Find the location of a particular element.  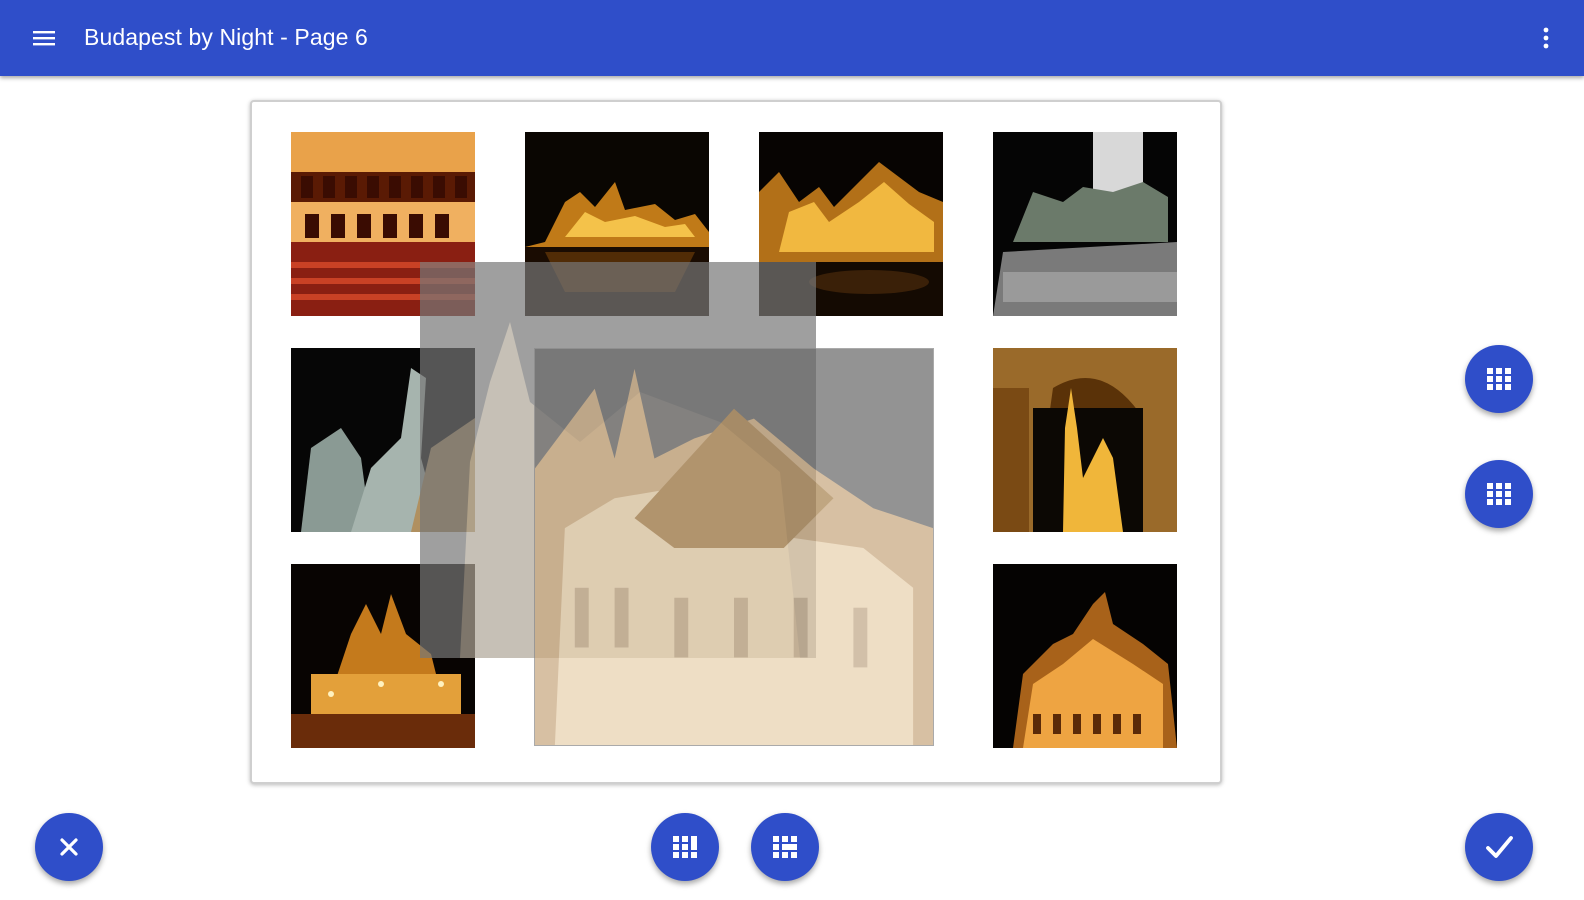

overflow-menu-button is located at coordinates (1546, 38).